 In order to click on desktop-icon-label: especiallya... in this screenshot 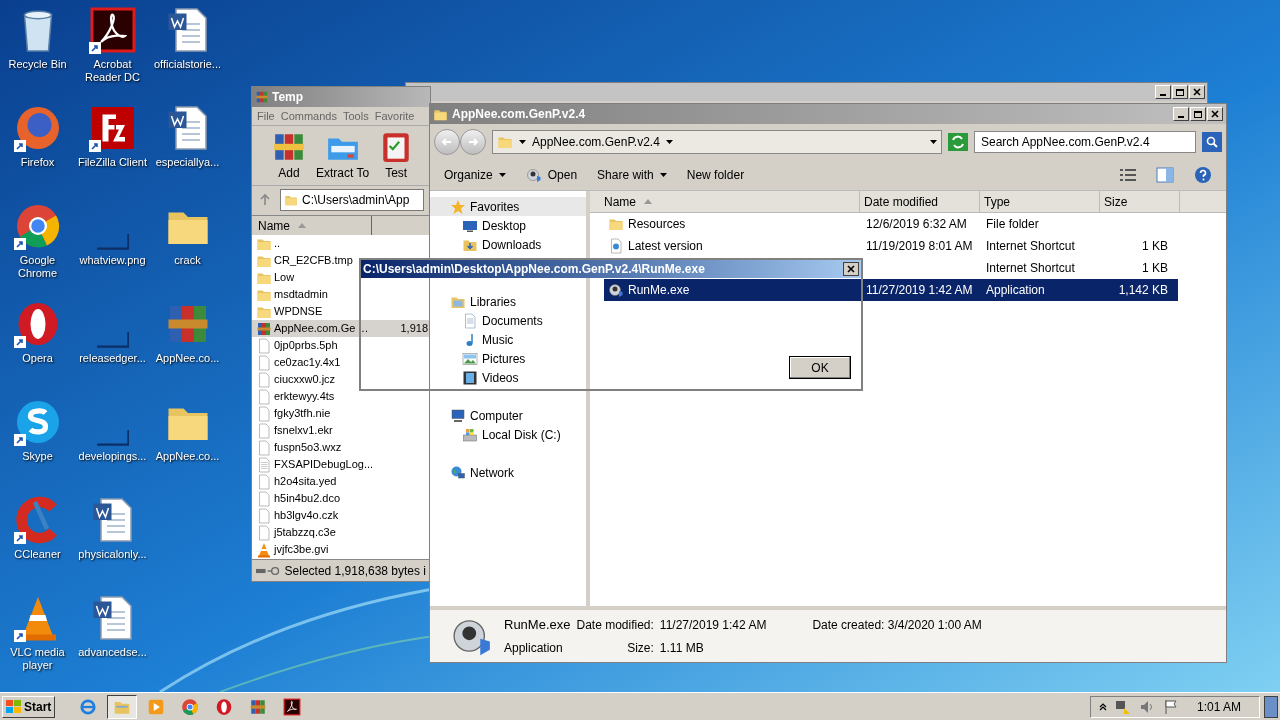, I will do `click(187, 162)`.